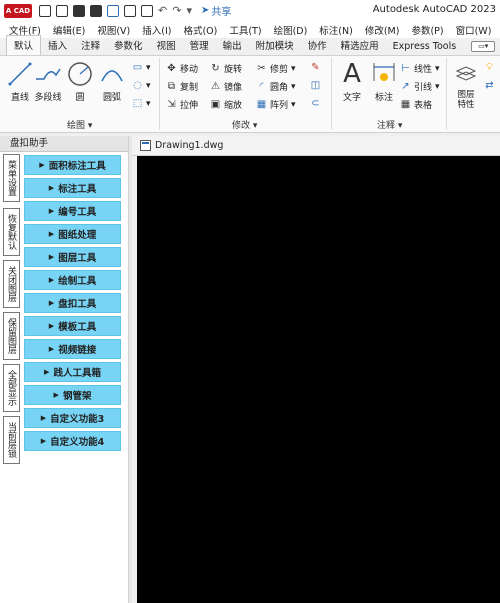 This screenshot has height=603, width=500. Describe the element at coordinates (72, 372) in the screenshot. I see `tool-toolbox: ▶ 践人工具箱` at that location.